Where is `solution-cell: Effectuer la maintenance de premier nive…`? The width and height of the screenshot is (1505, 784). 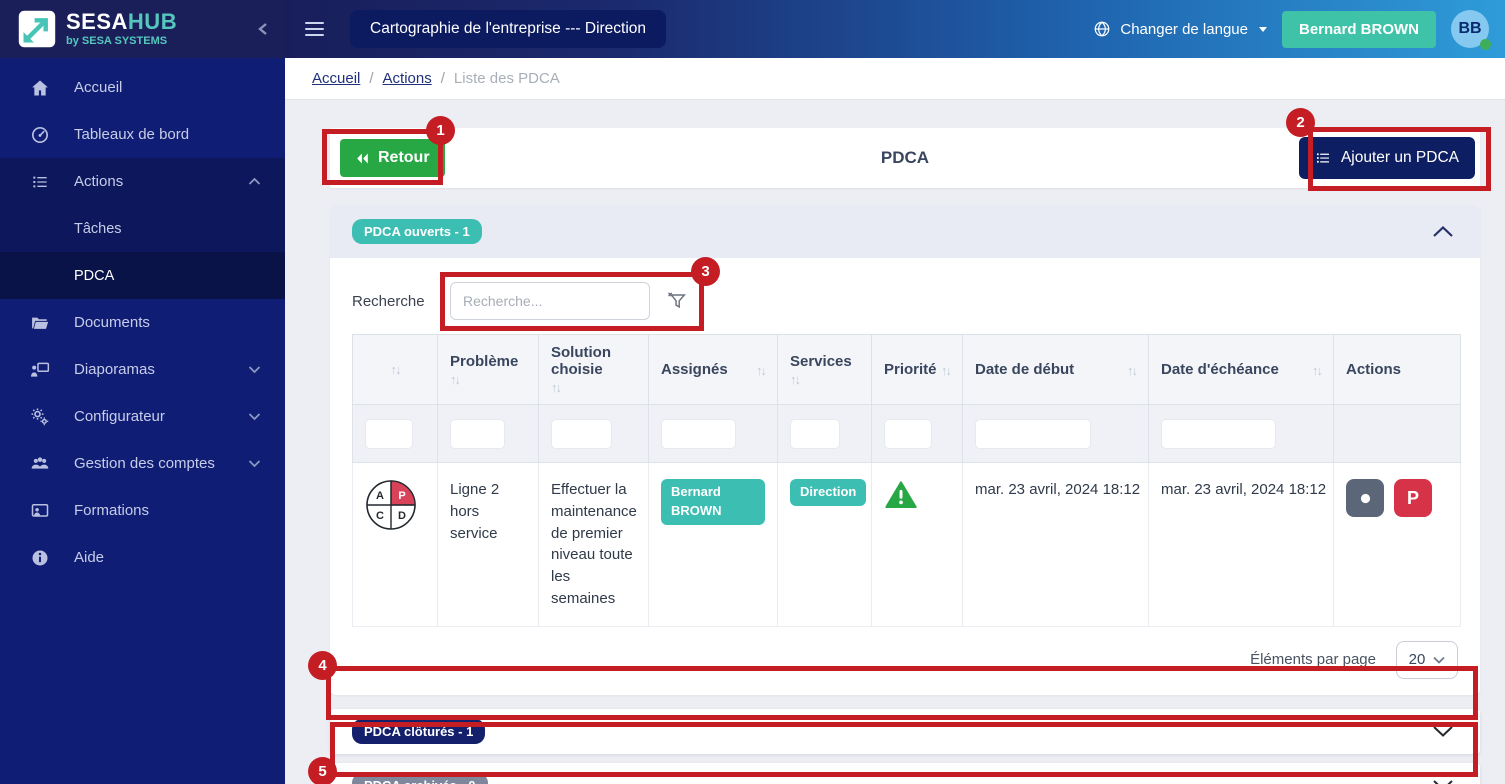
solution-cell: Effectuer la maintenance de premier nive… is located at coordinates (593, 544).